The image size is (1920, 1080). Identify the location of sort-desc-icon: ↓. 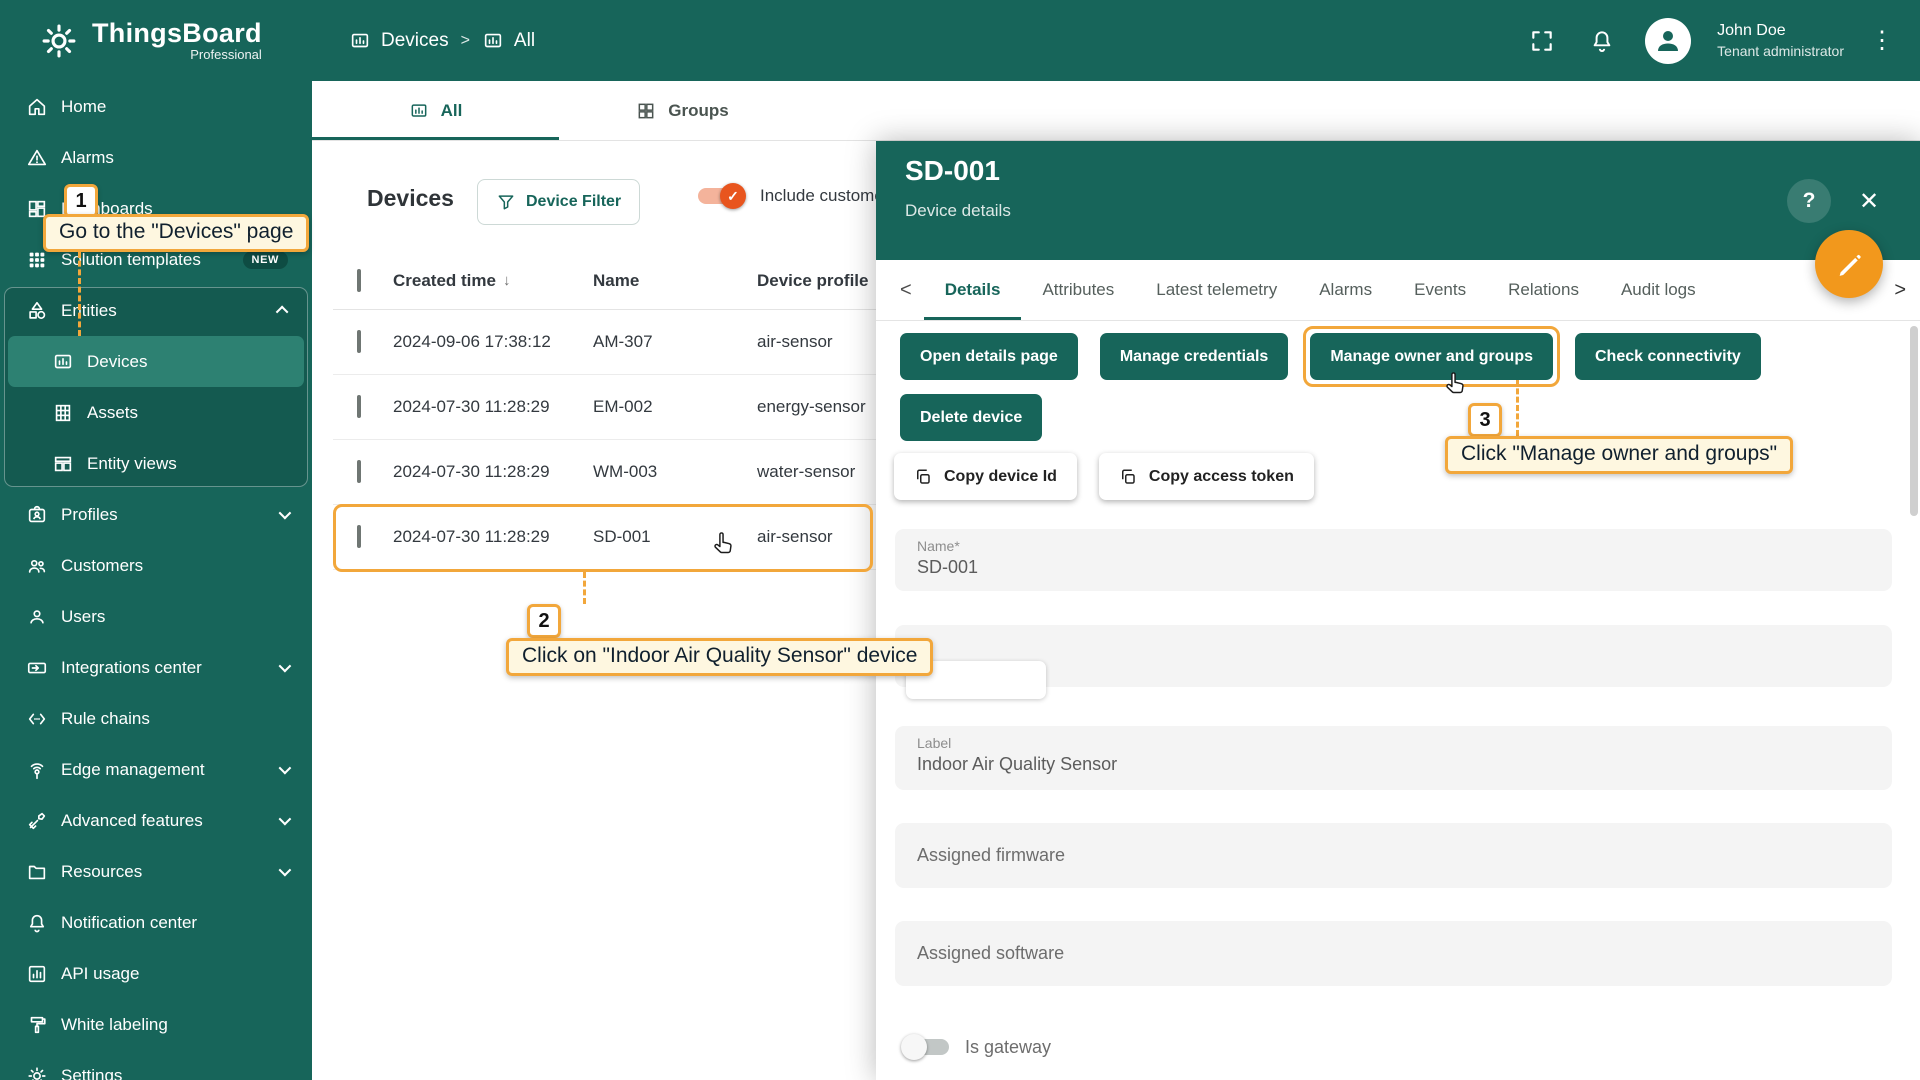
(507, 280).